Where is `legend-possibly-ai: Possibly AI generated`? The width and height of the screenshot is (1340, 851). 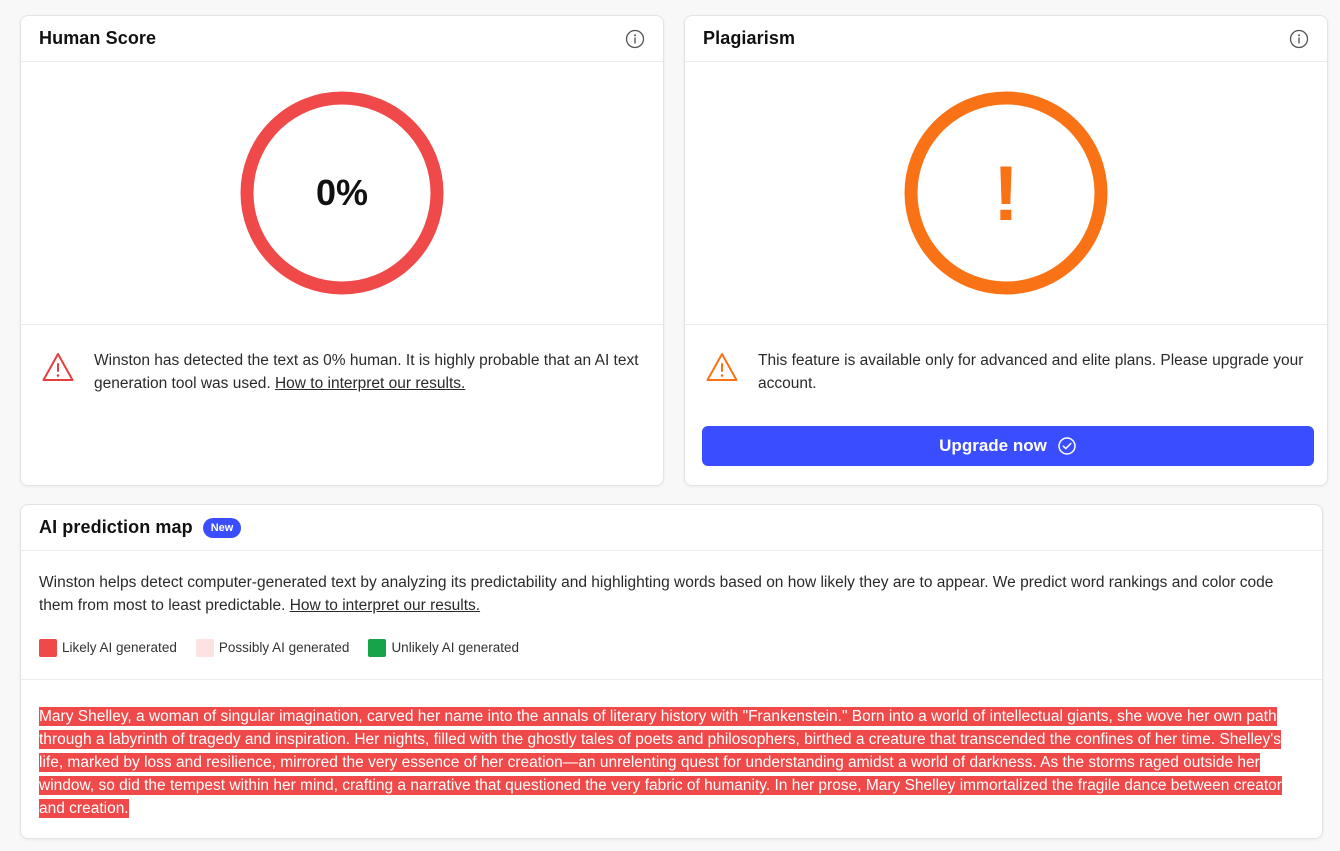
legend-possibly-ai: Possibly AI generated is located at coordinates (272, 647).